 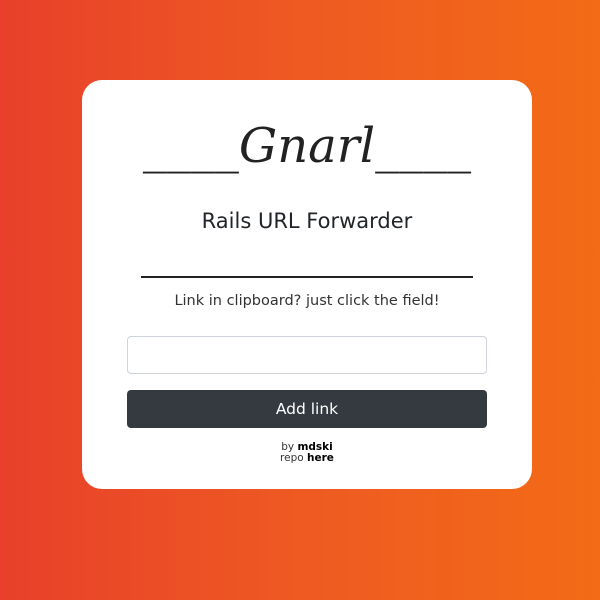 What do you see at coordinates (320, 458) in the screenshot?
I see `repo-link: here` at bounding box center [320, 458].